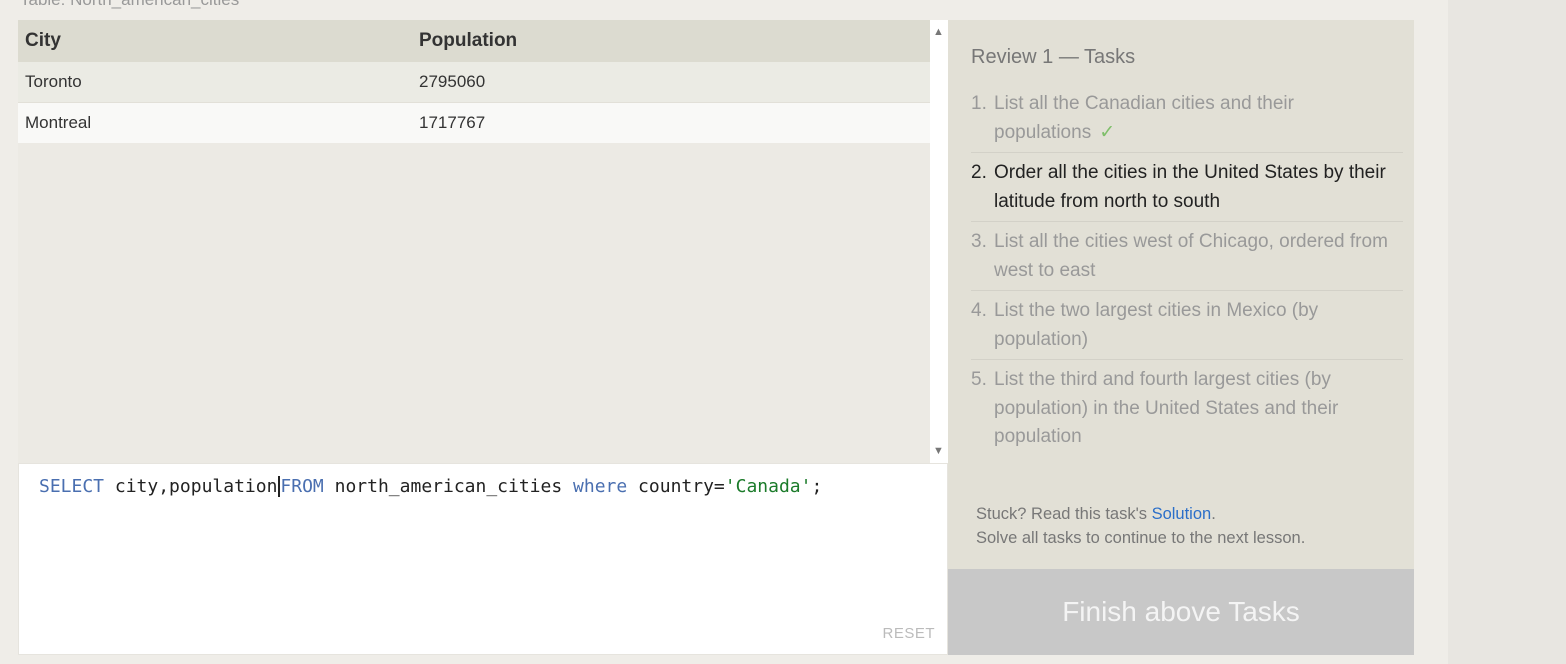 Image resolution: width=1566 pixels, height=664 pixels. Describe the element at coordinates (1064, 514) in the screenshot. I see `stuck-prefix: Stuck? Read this task's` at that location.